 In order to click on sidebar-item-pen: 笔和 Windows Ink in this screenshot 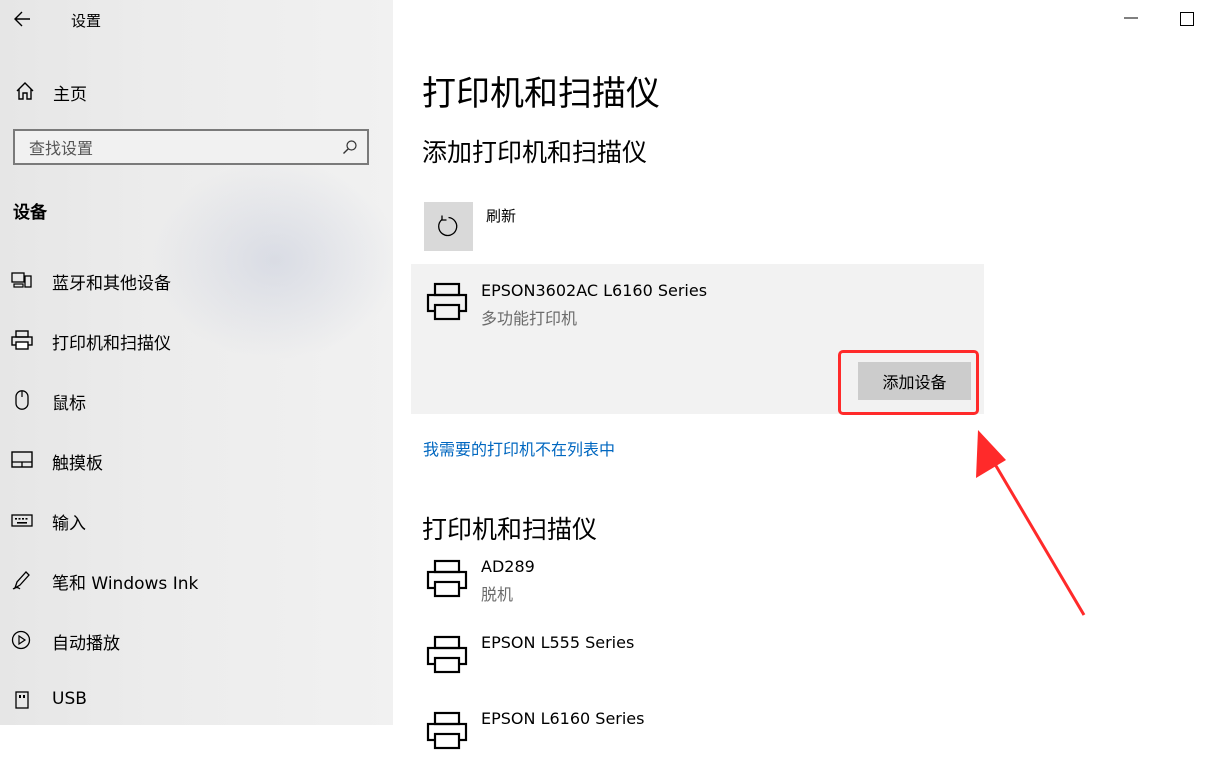, I will do `click(196, 580)`.